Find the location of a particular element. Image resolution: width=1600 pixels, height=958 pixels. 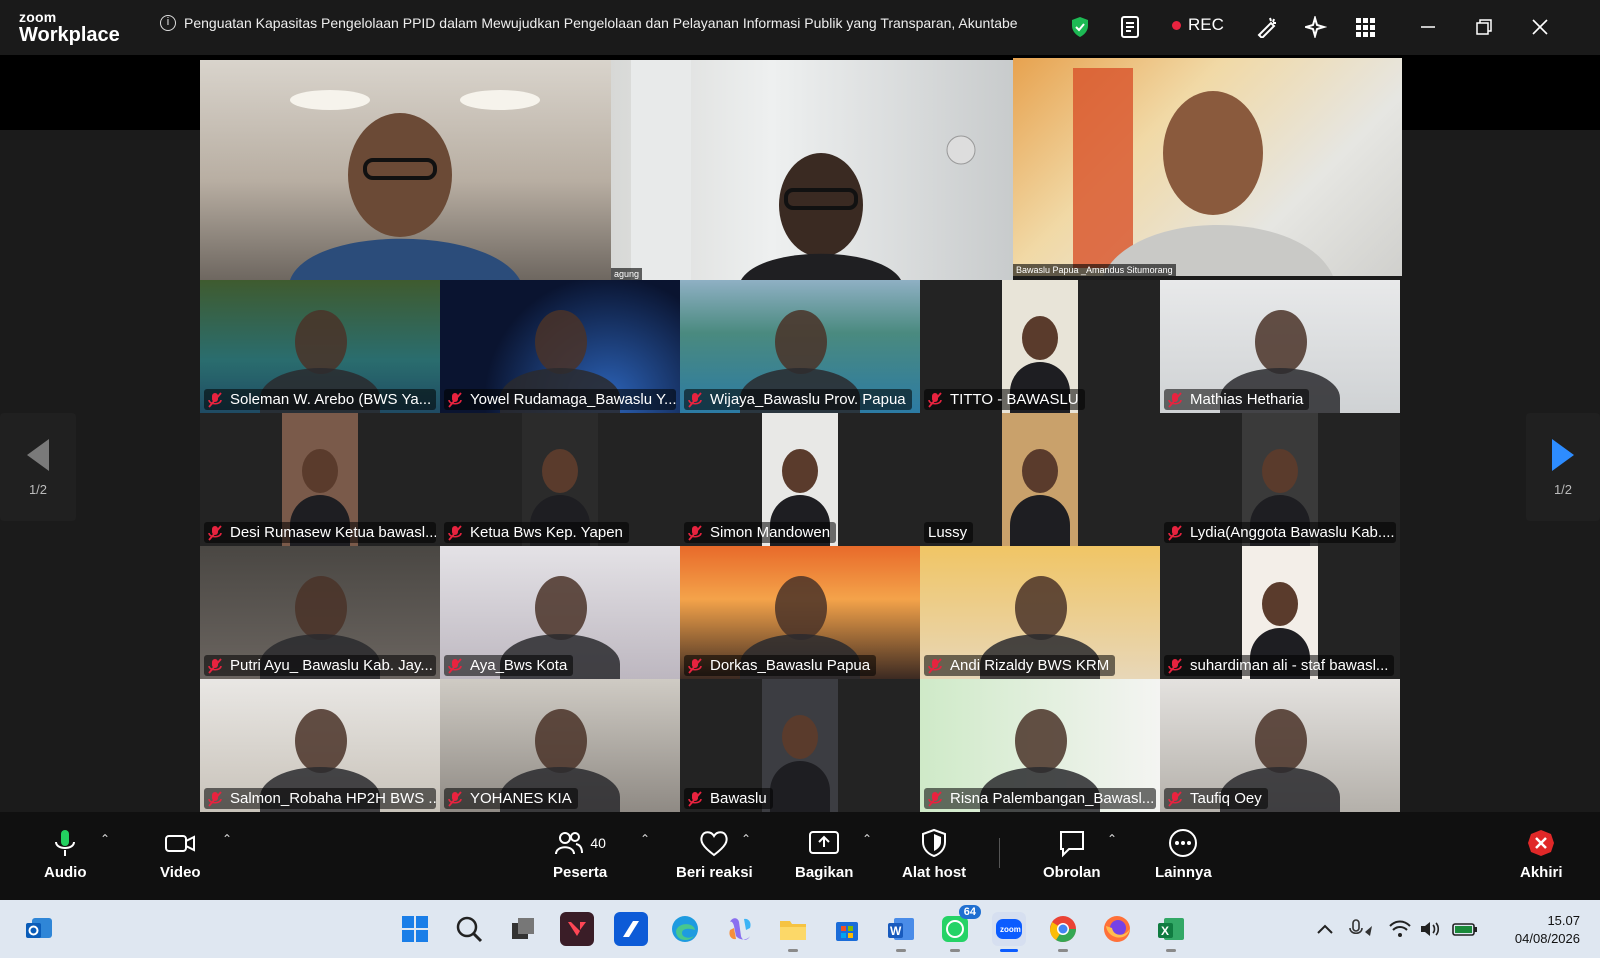

previous-page-button: 1/2 is located at coordinates (38, 467).